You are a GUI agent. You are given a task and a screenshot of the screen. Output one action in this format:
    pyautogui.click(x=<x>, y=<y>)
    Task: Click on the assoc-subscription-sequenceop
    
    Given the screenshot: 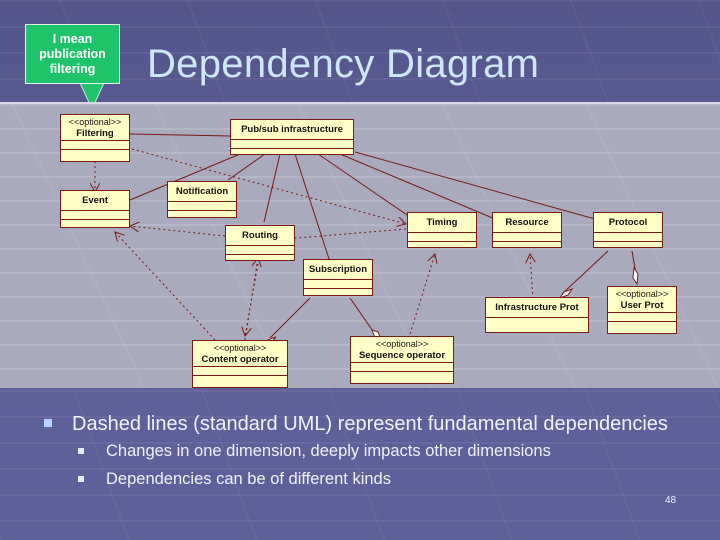 What is the action you would take?
    pyautogui.click(x=362, y=316)
    